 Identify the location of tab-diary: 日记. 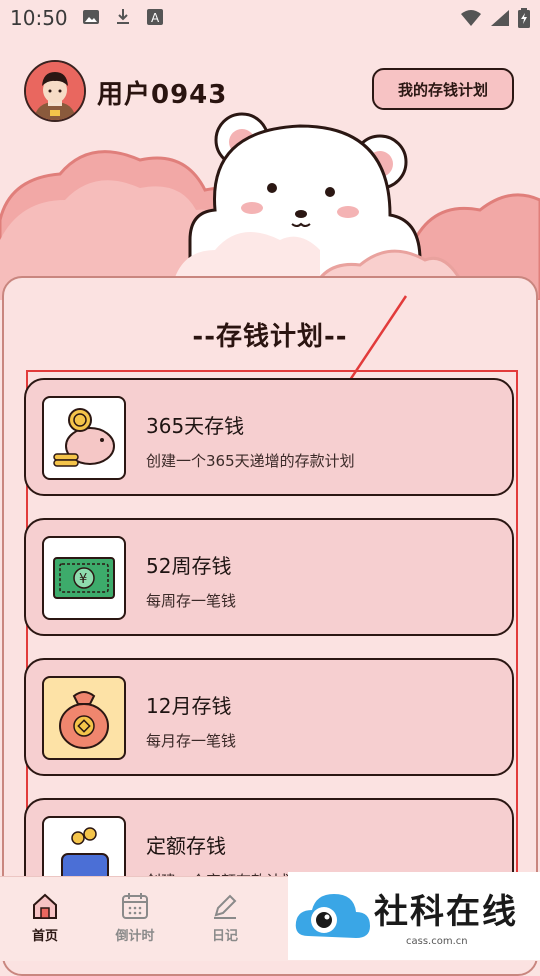
(225, 919).